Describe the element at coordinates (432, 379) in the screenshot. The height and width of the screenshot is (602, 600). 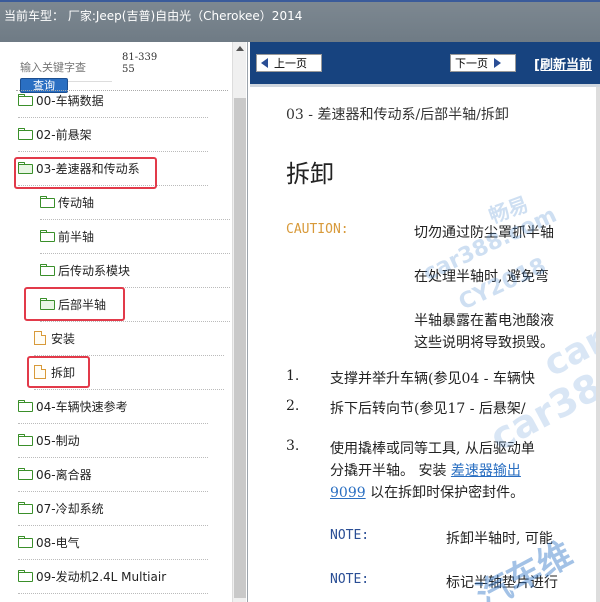
I see `step-1-text: 支撑并举升车辆(参见04 - 车辆快` at that location.